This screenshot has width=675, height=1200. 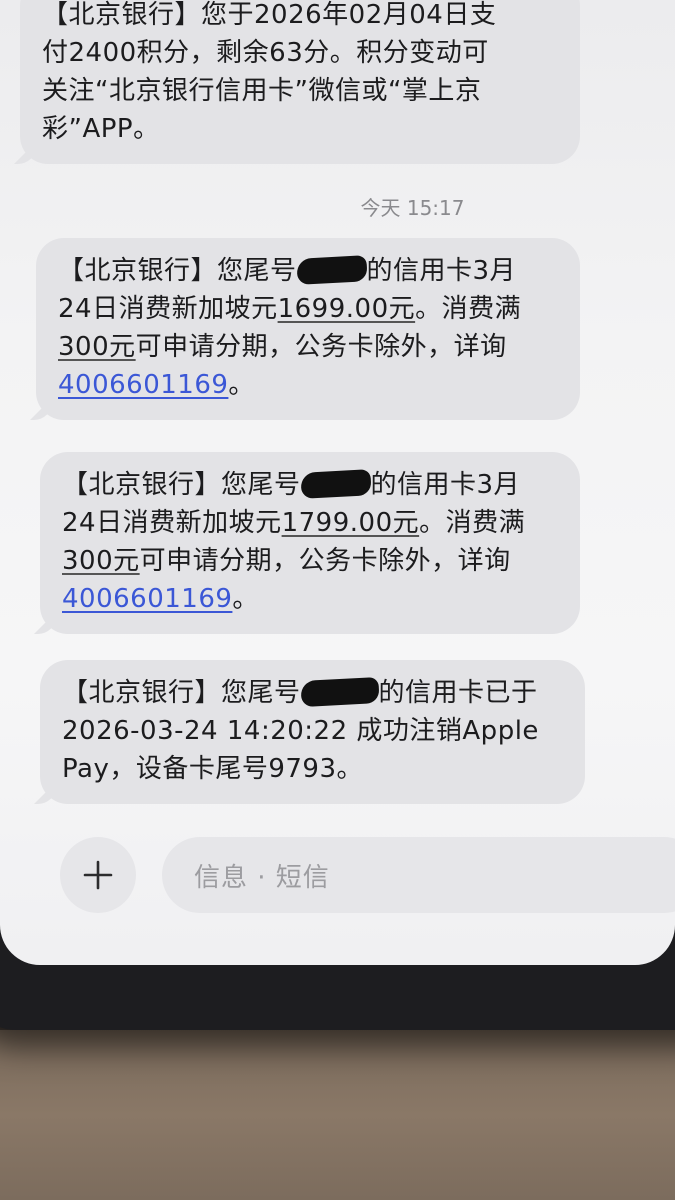 What do you see at coordinates (337, 1115) in the screenshot?
I see `table-surface` at bounding box center [337, 1115].